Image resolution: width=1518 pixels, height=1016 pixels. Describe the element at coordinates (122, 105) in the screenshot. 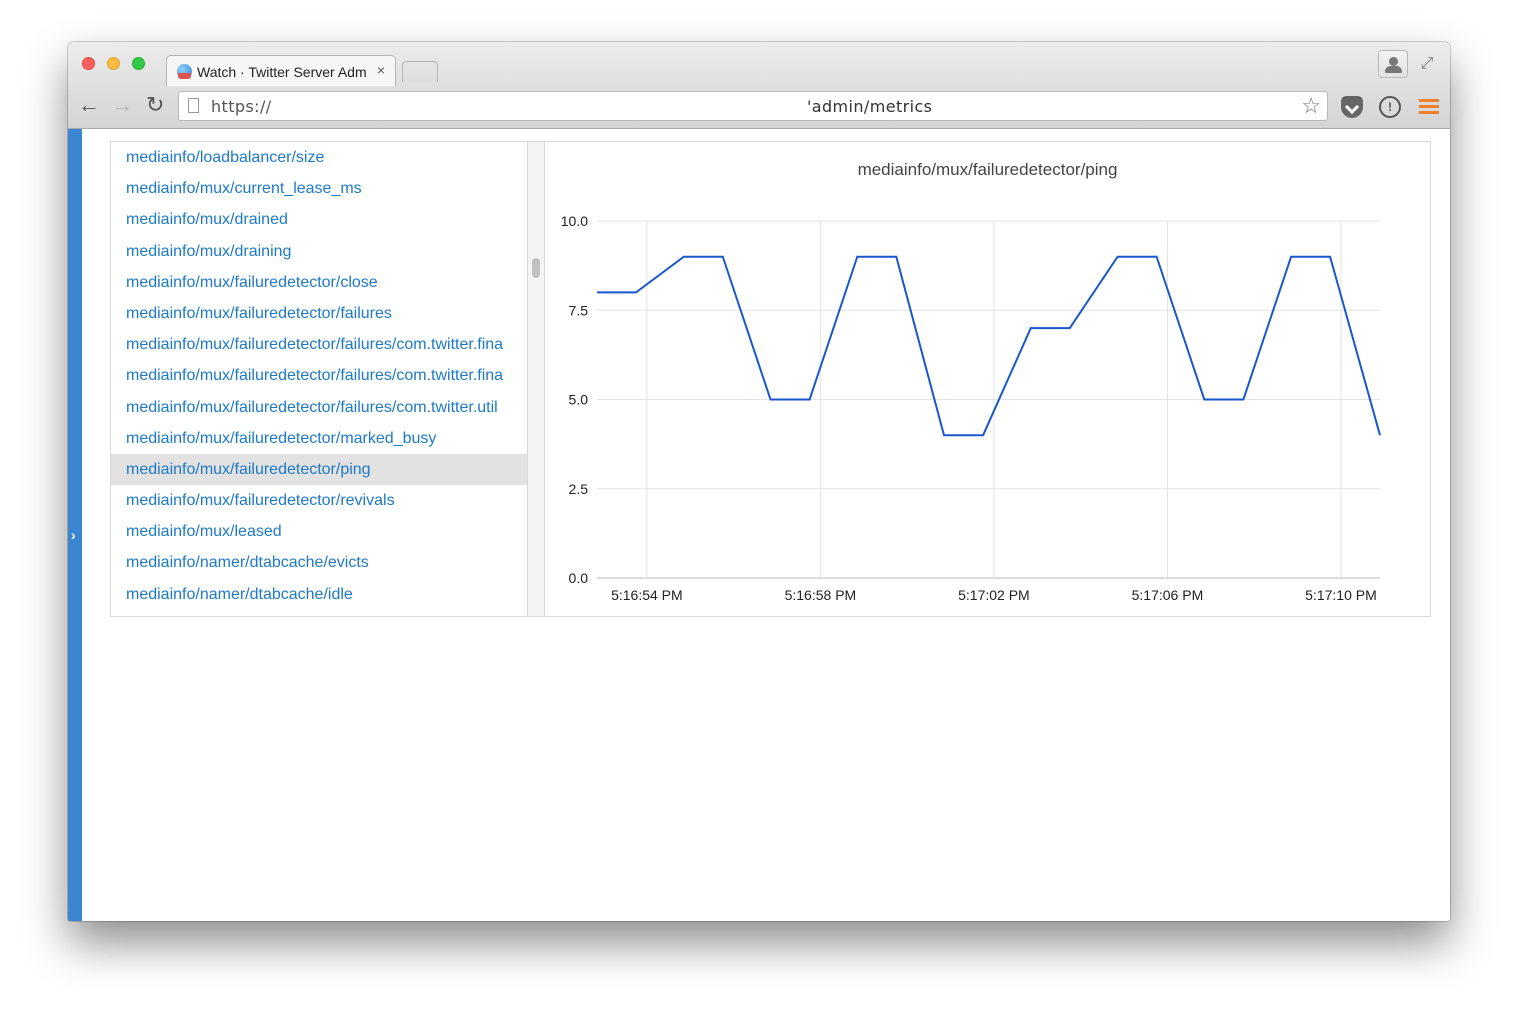

I see `forward-button: →` at that location.